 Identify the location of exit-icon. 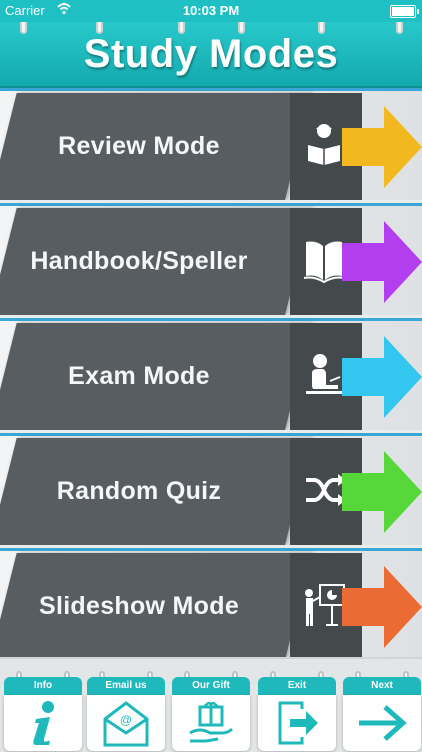
(298, 723).